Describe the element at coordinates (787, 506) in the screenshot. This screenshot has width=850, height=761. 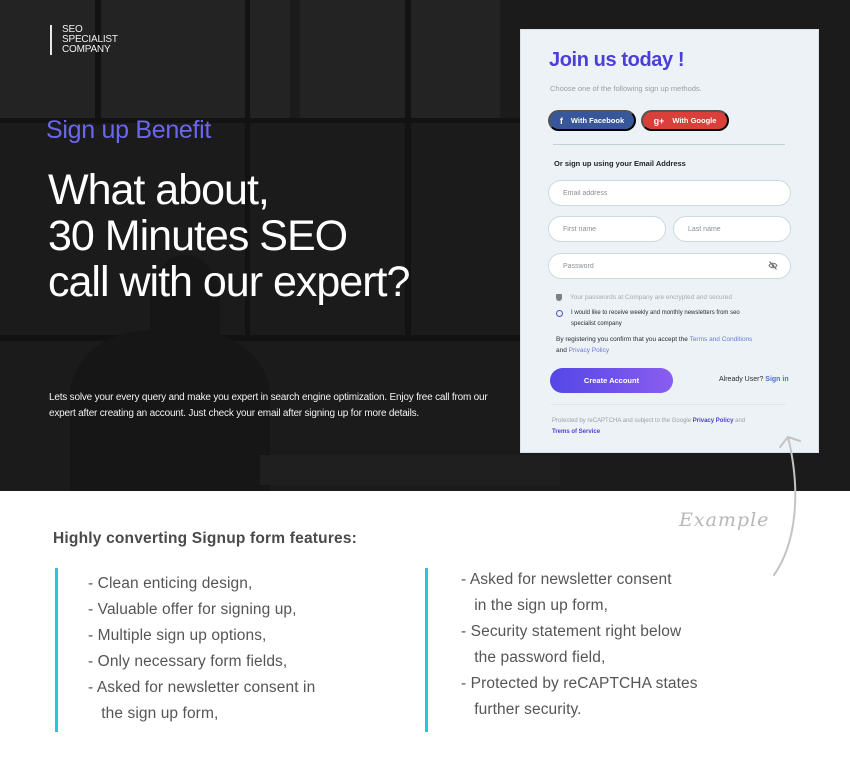
I see `example-arrow-icon` at that location.